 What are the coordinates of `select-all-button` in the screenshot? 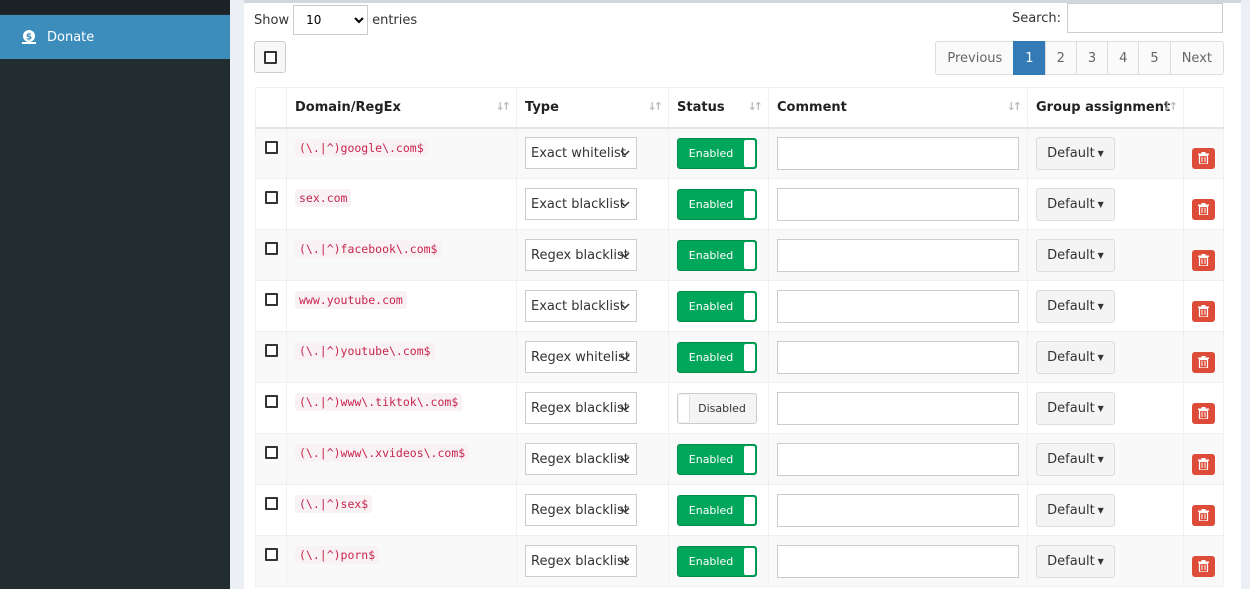 It's located at (270, 57).